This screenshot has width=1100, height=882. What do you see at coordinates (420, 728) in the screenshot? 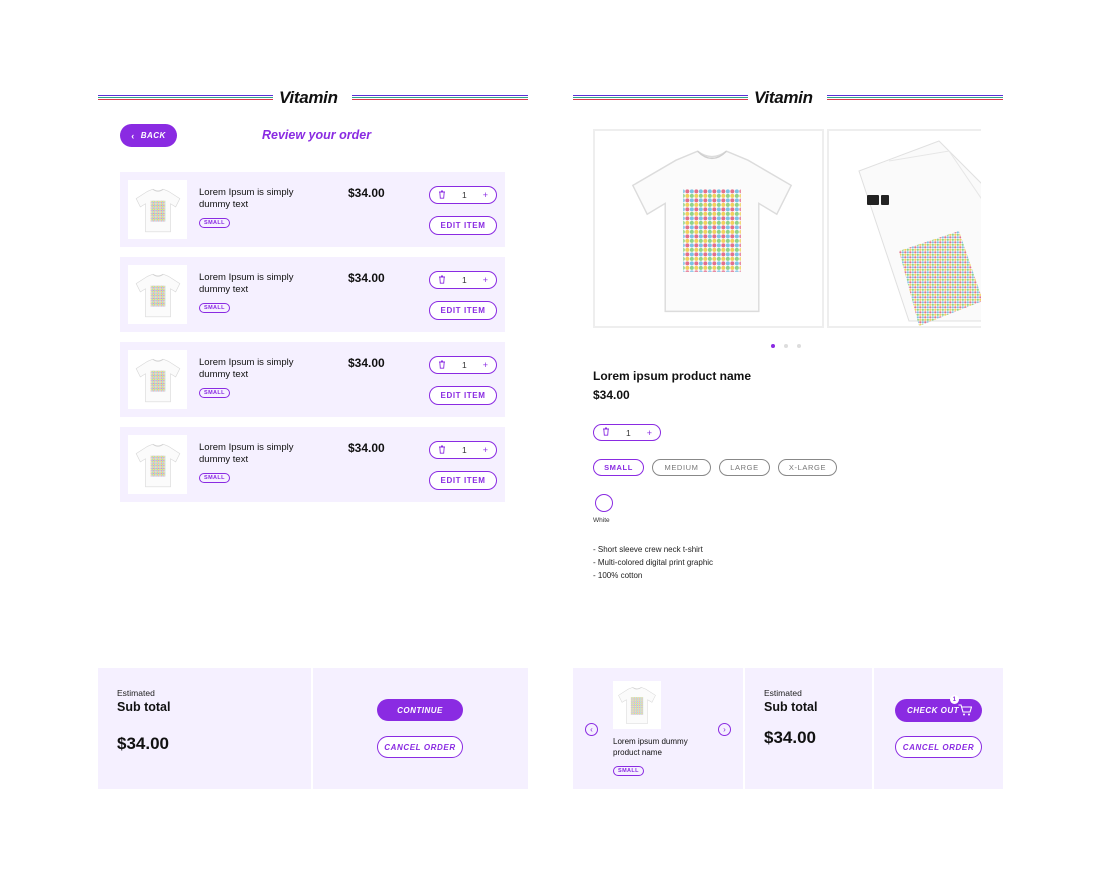
I see `summary-actions-panel: CONTINUE CANCEL ORDER` at bounding box center [420, 728].